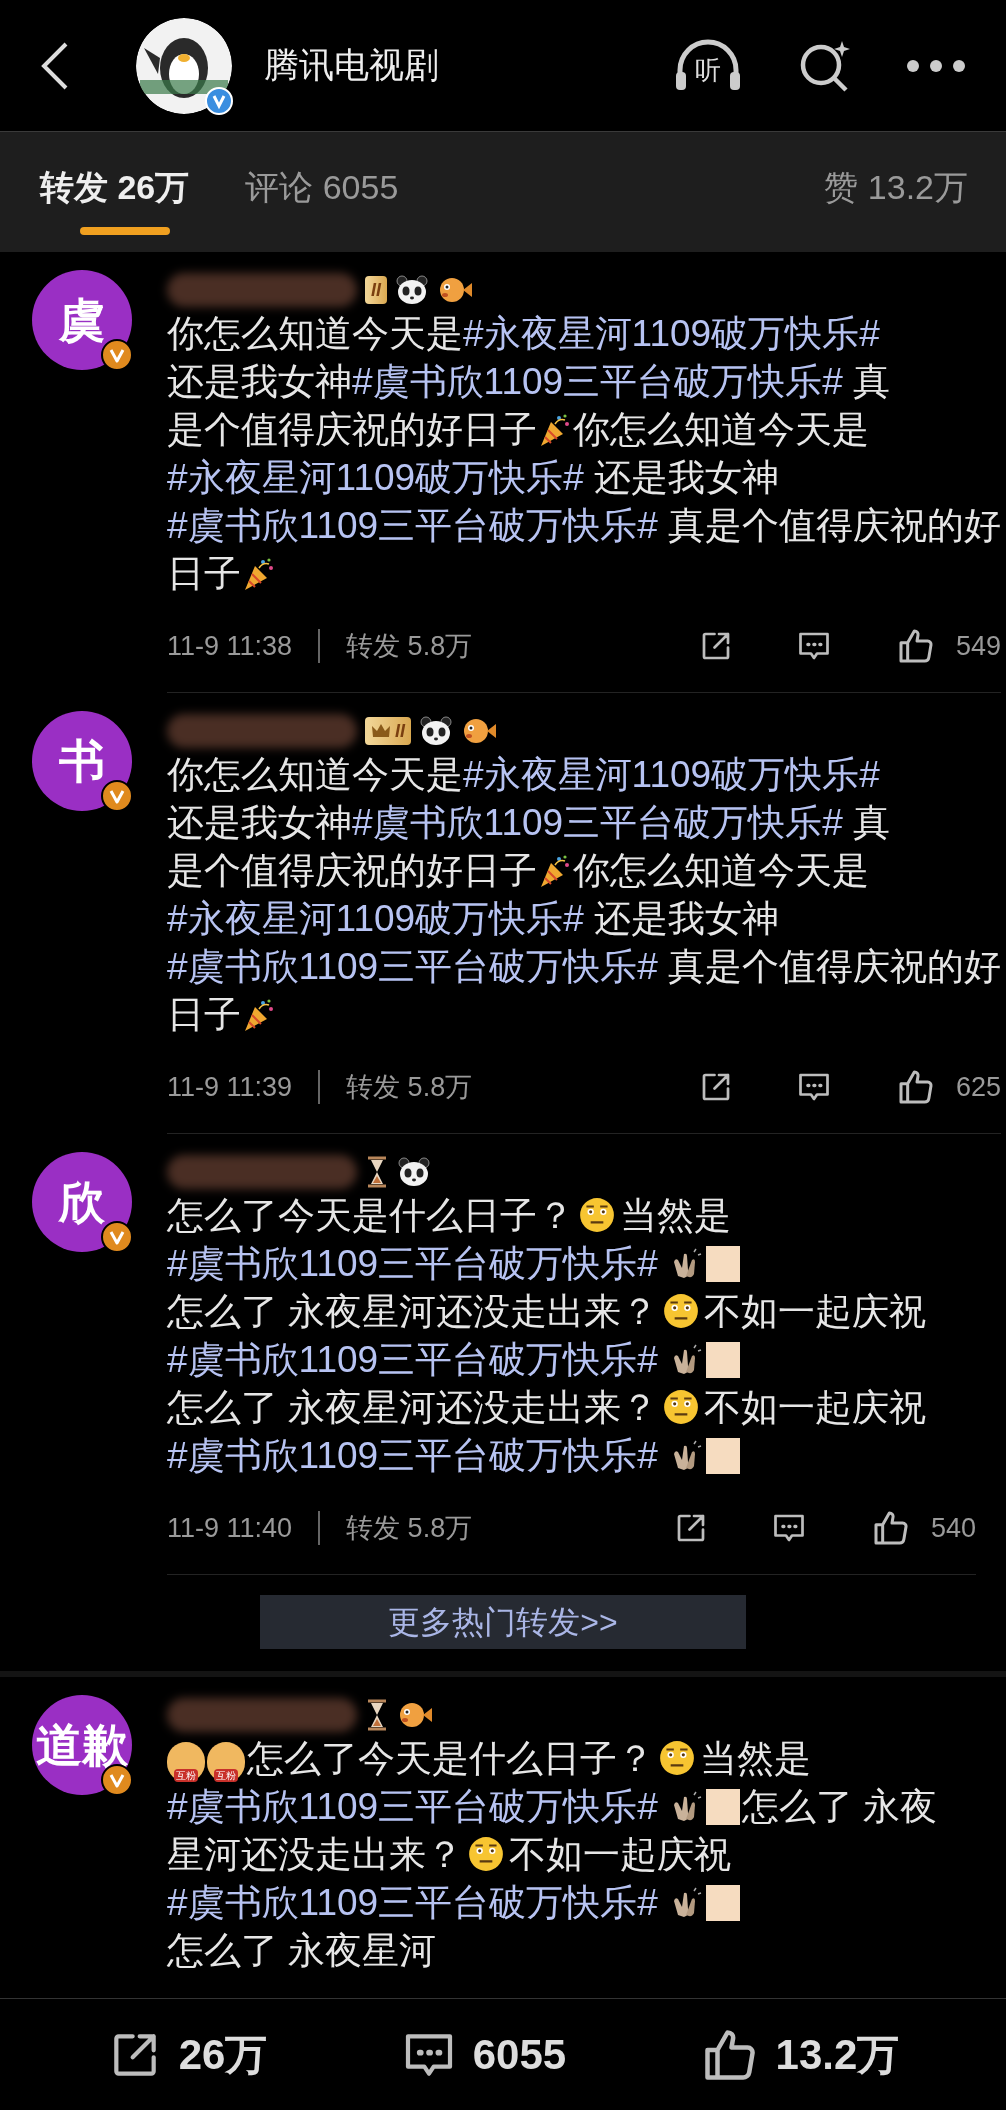 The image size is (1006, 2110). What do you see at coordinates (839, 1806) in the screenshot?
I see `comment-text: 怎么了 永夜` at bounding box center [839, 1806].